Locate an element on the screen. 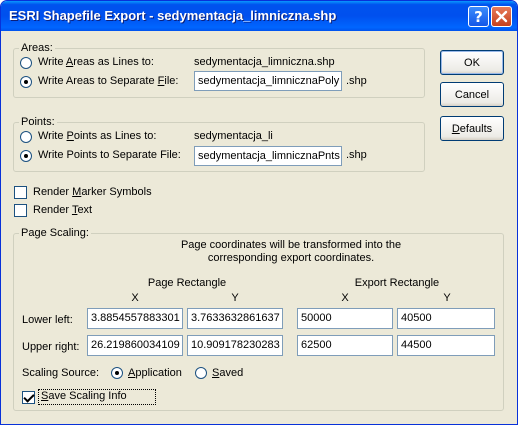  upper-right-page-x-input: 26.219860034109 is located at coordinates (135, 345).